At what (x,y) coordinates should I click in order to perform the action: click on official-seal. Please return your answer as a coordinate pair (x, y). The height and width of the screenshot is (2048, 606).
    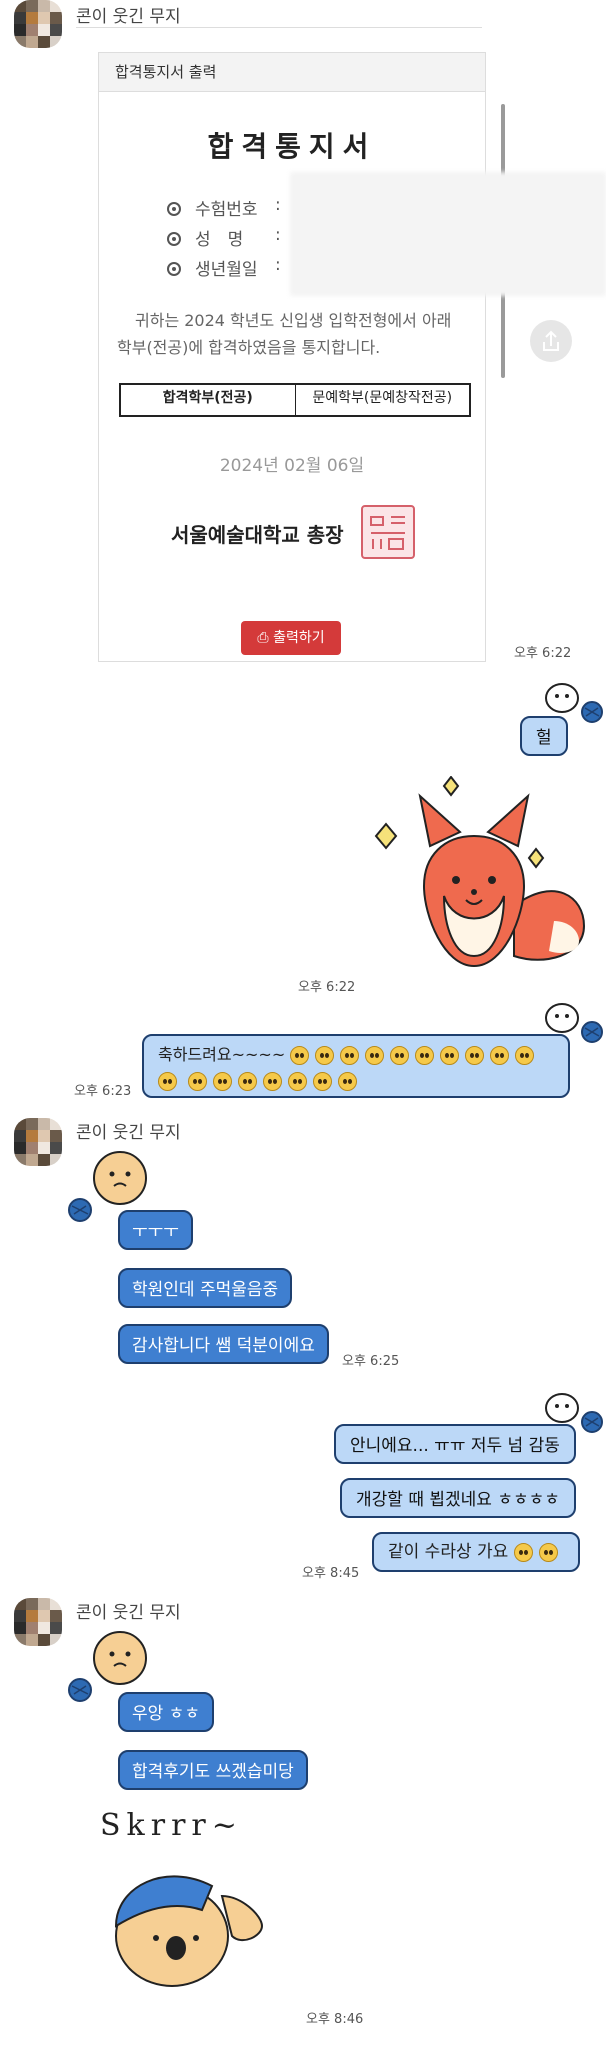
    Looking at the image, I should click on (388, 532).